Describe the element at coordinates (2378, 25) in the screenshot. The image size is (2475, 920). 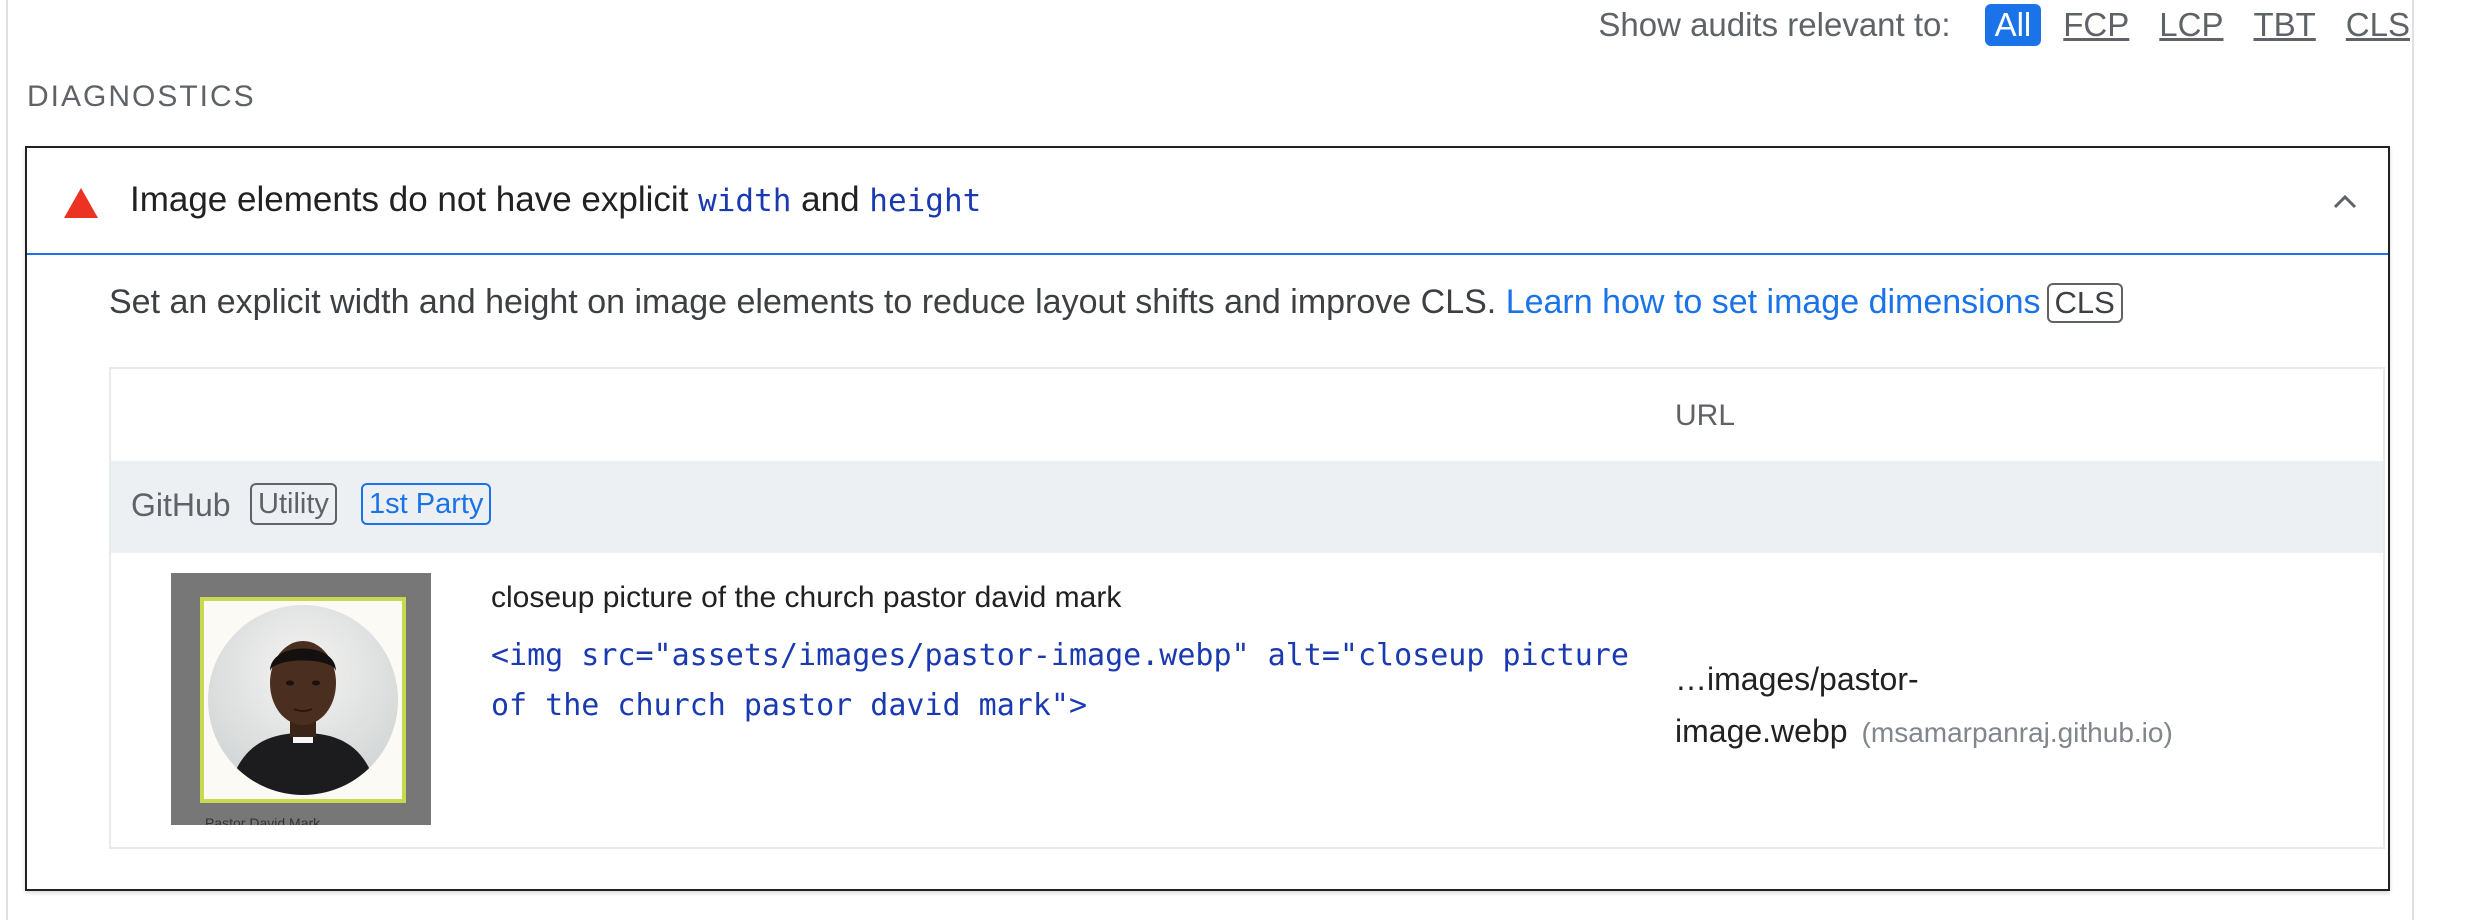
I see `filter-chip-cls: CLS` at that location.